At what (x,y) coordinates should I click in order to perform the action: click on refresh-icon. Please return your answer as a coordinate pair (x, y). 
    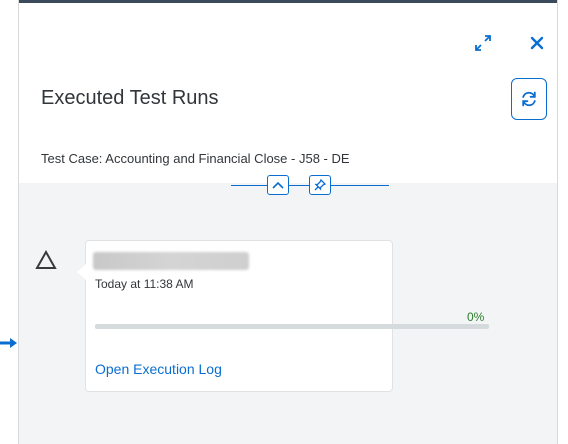
    Looking at the image, I should click on (529, 99).